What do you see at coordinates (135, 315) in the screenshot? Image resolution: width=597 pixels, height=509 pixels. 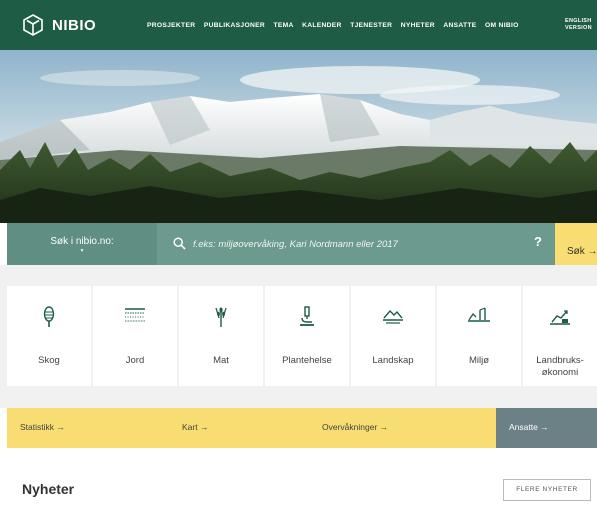 I see `soil-layers-icon` at bounding box center [135, 315].